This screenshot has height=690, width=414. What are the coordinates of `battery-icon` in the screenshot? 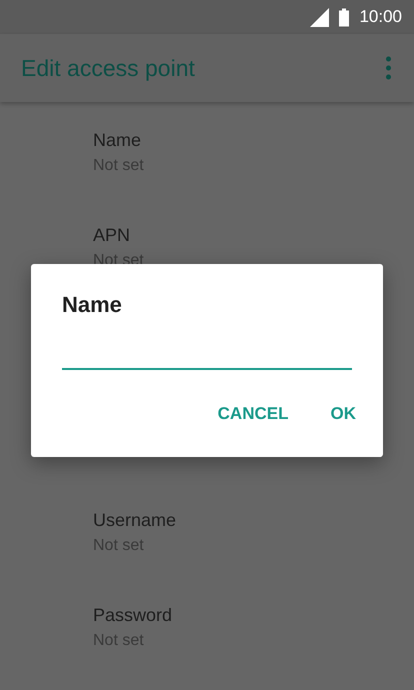 It's located at (344, 17).